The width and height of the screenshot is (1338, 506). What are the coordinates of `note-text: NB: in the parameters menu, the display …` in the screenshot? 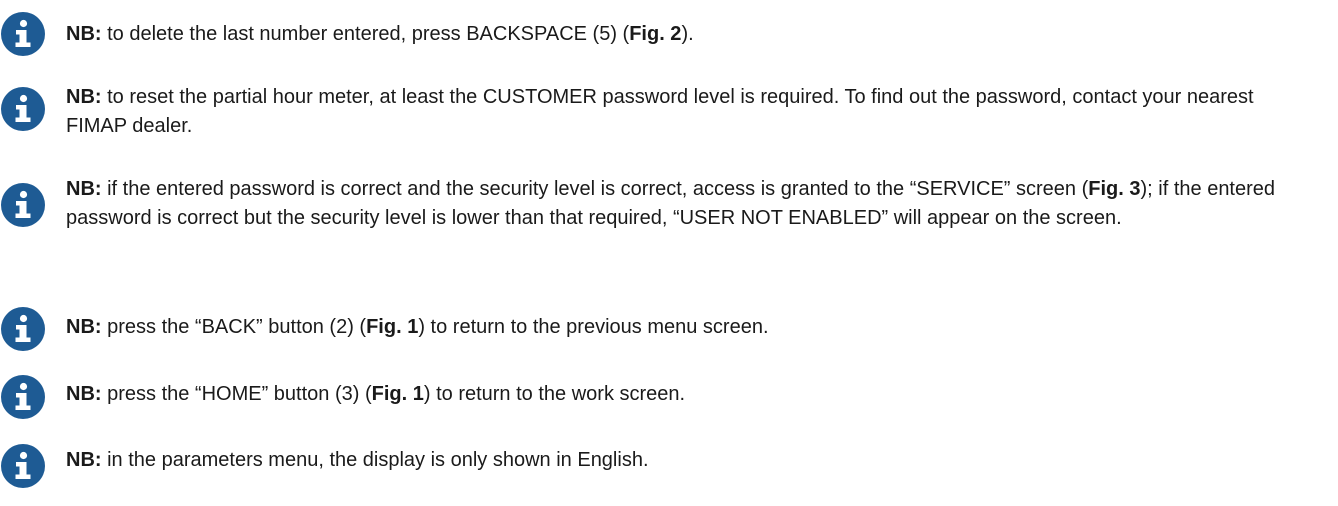 It's located at (691, 460).